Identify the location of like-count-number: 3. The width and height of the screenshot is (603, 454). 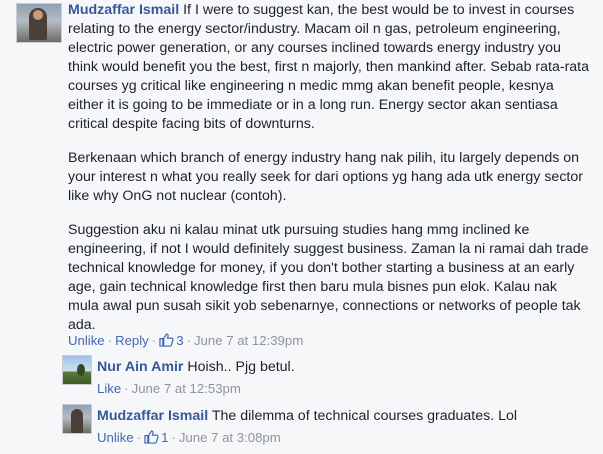
(180, 340).